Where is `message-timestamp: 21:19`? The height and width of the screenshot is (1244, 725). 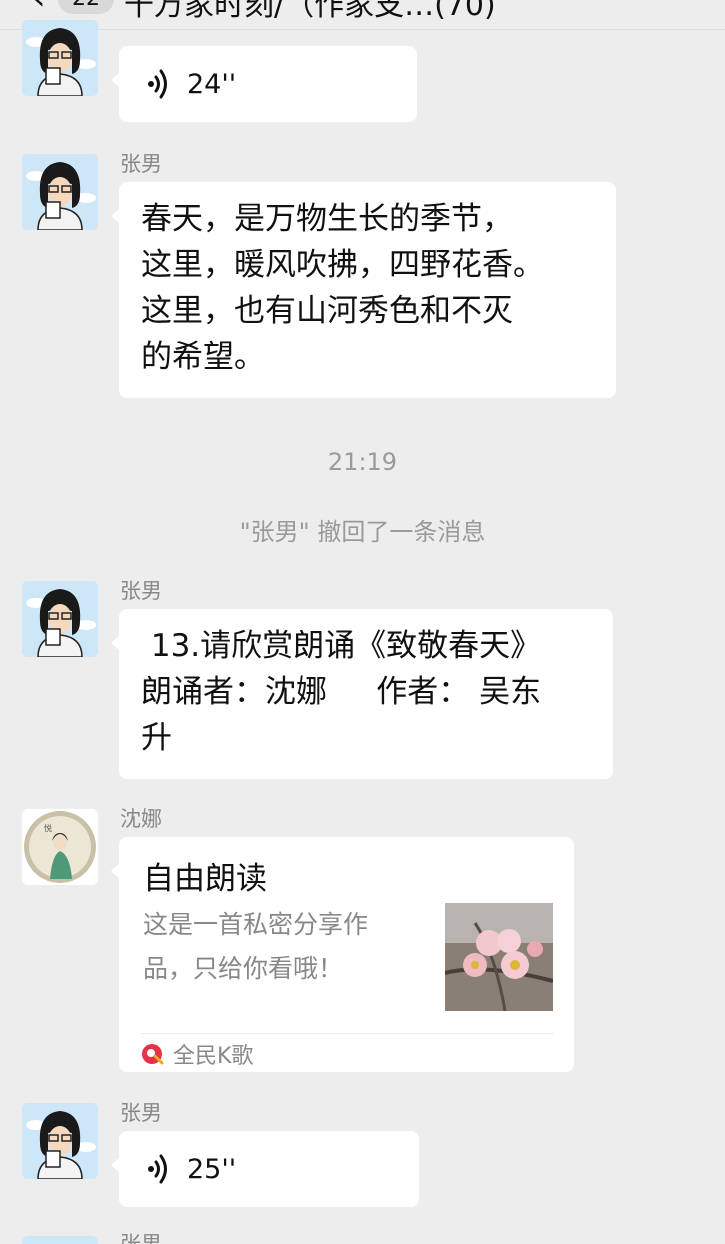 message-timestamp: 21:19 is located at coordinates (362, 462).